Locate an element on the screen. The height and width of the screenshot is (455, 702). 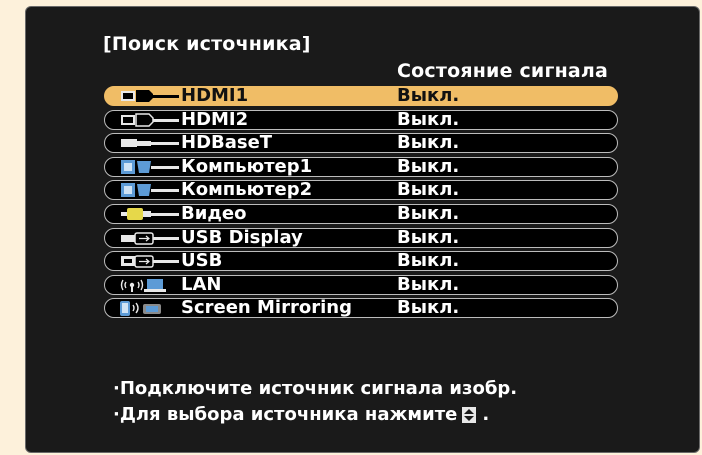
help-line-select-period: . is located at coordinates (486, 414).